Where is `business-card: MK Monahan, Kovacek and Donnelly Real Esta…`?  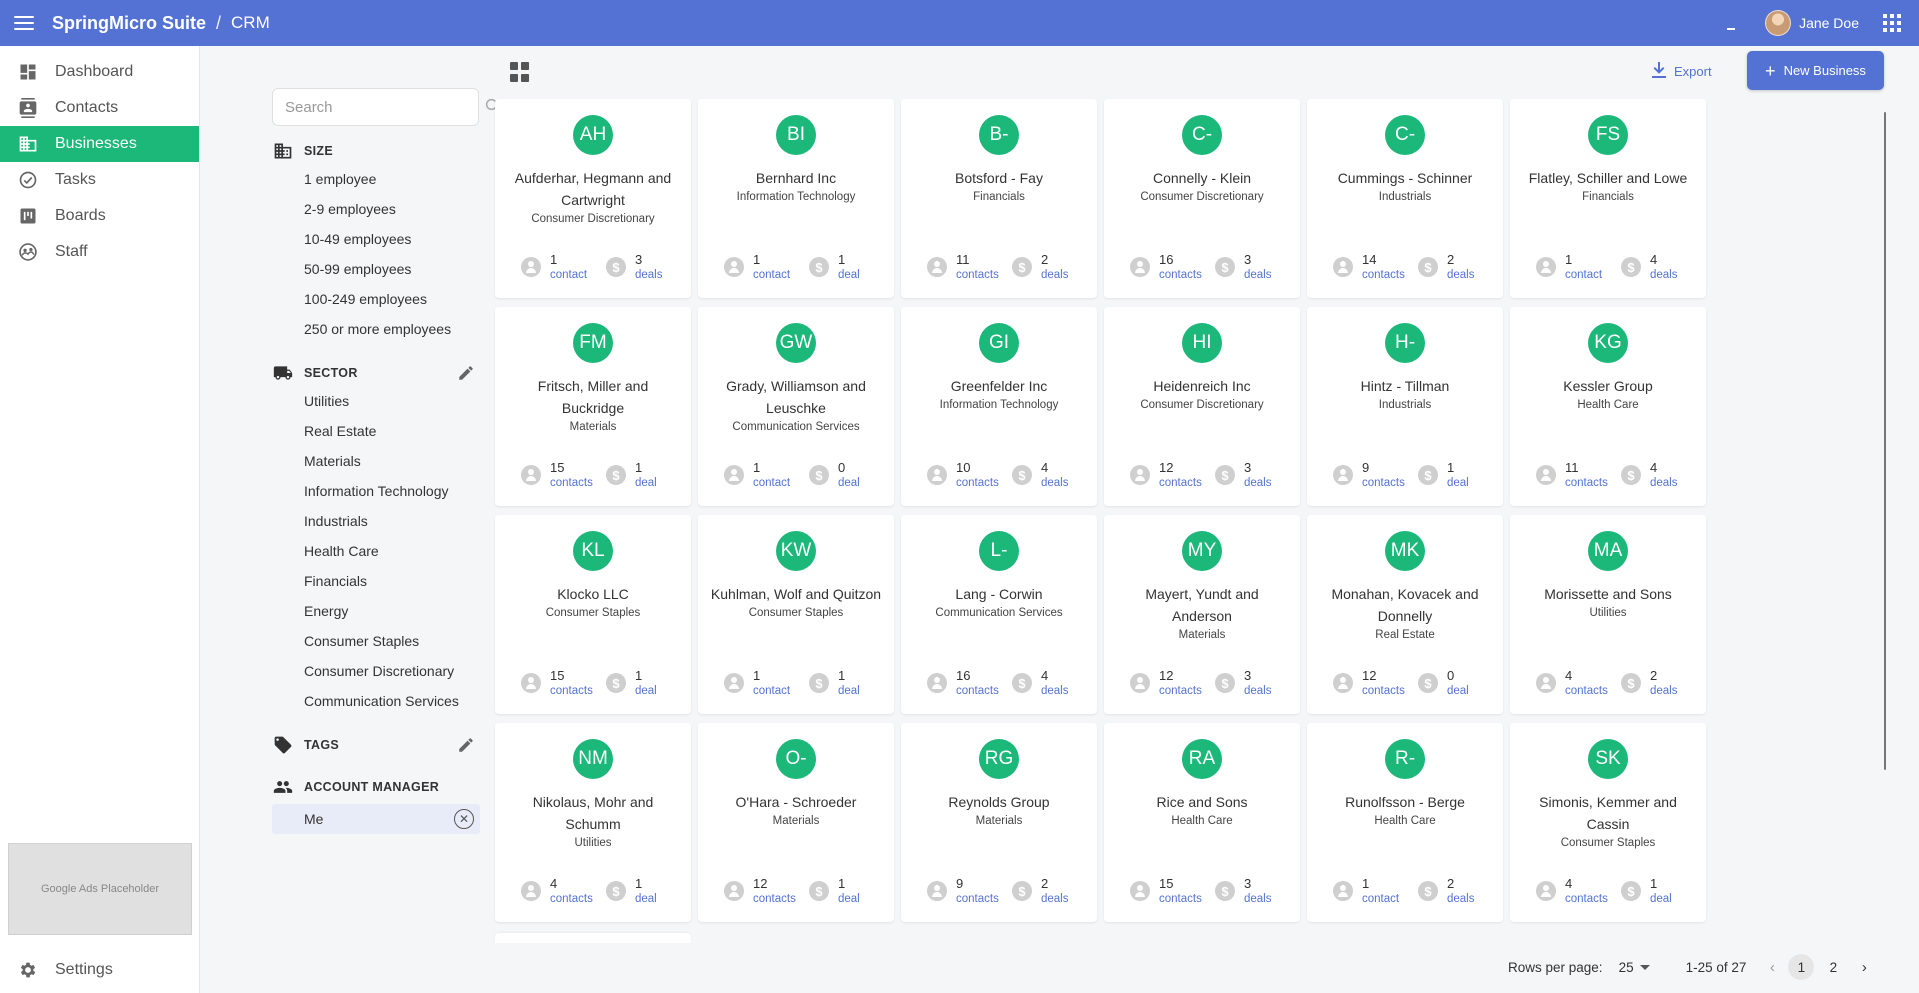
business-card: MK Monahan, Kovacek and Donnelly Real Esta… is located at coordinates (1405, 614).